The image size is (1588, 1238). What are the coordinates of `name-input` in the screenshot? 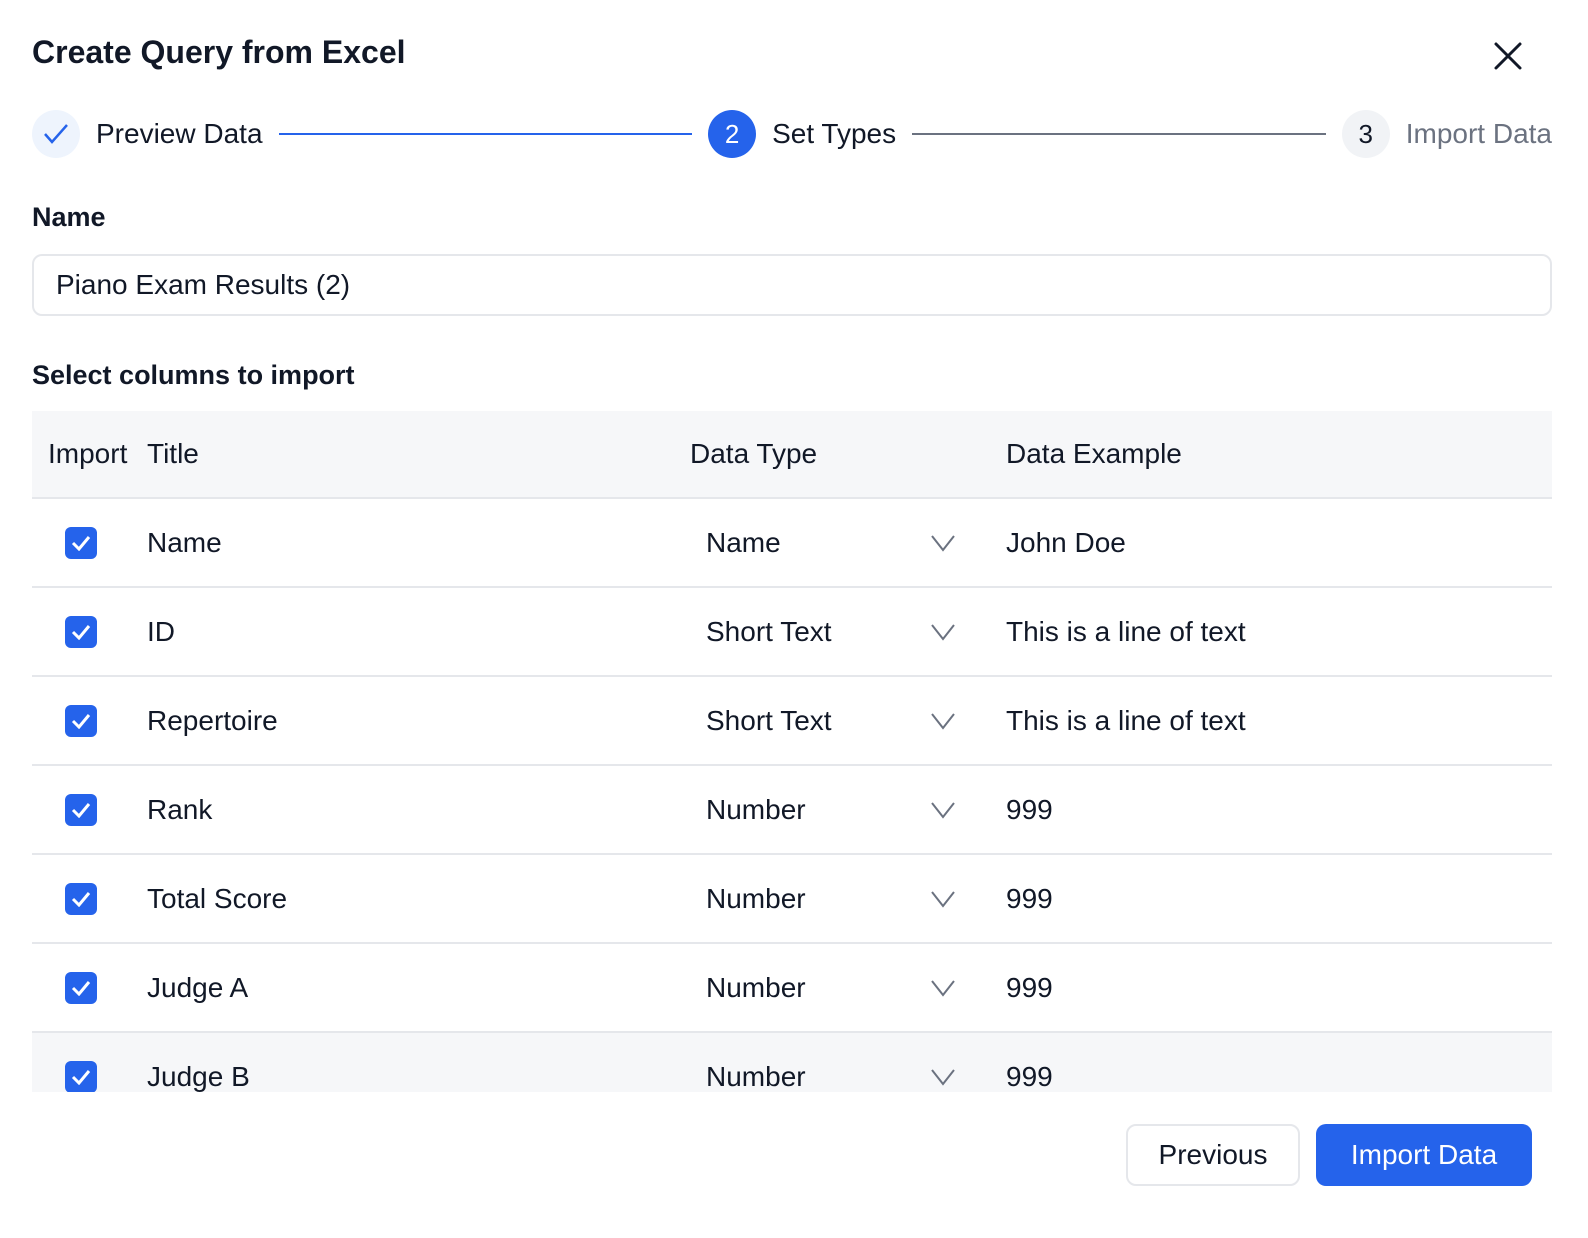 It's located at (792, 285).